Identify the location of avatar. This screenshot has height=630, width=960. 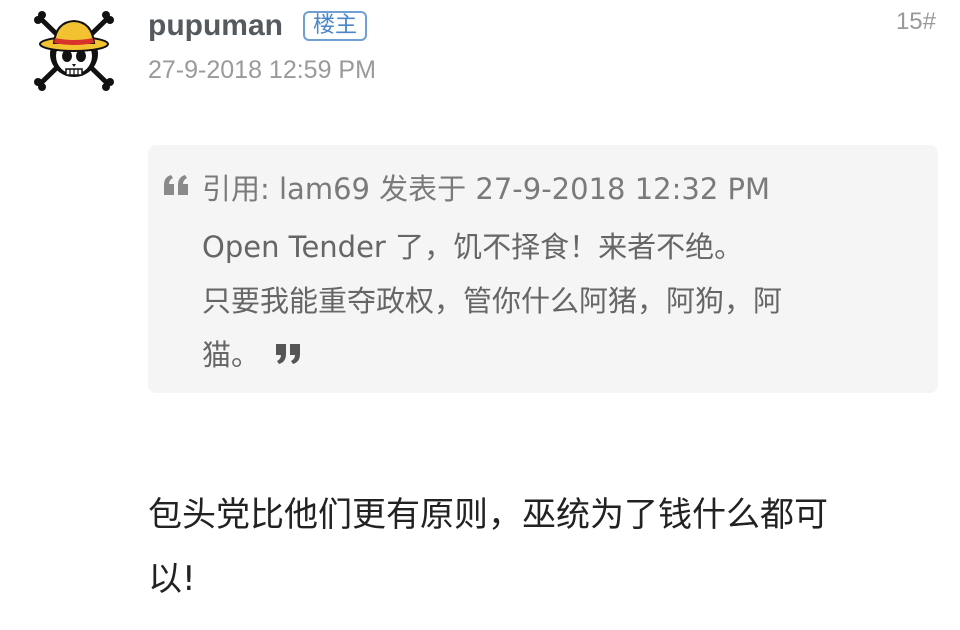
(74, 50).